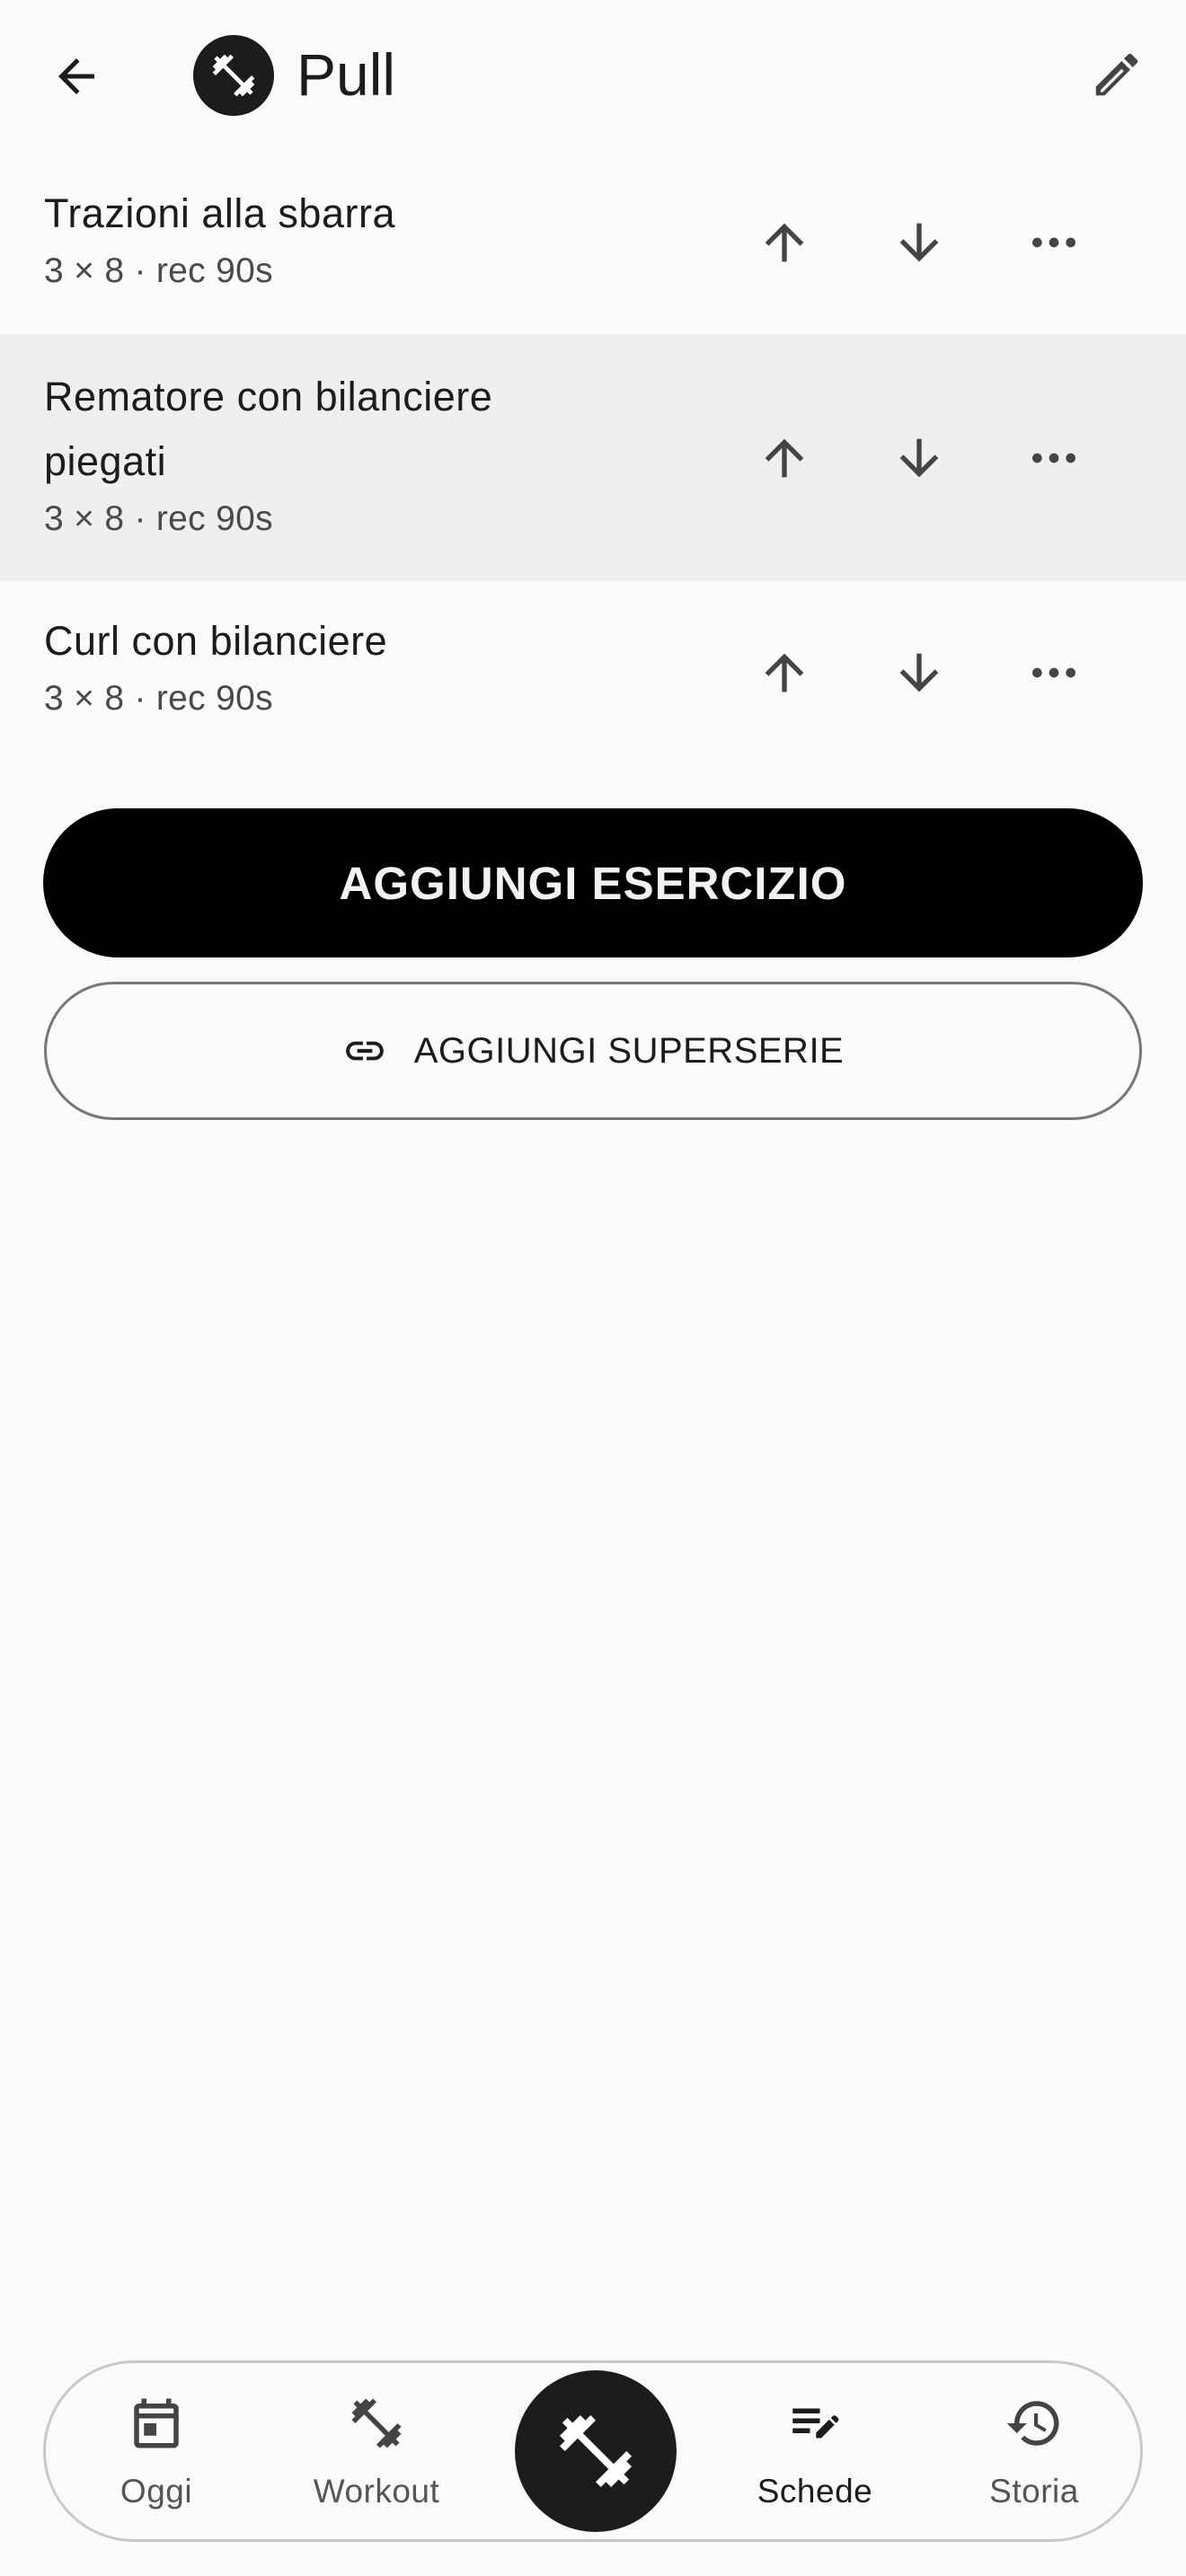  I want to click on nav-label: Storia, so click(1034, 2491).